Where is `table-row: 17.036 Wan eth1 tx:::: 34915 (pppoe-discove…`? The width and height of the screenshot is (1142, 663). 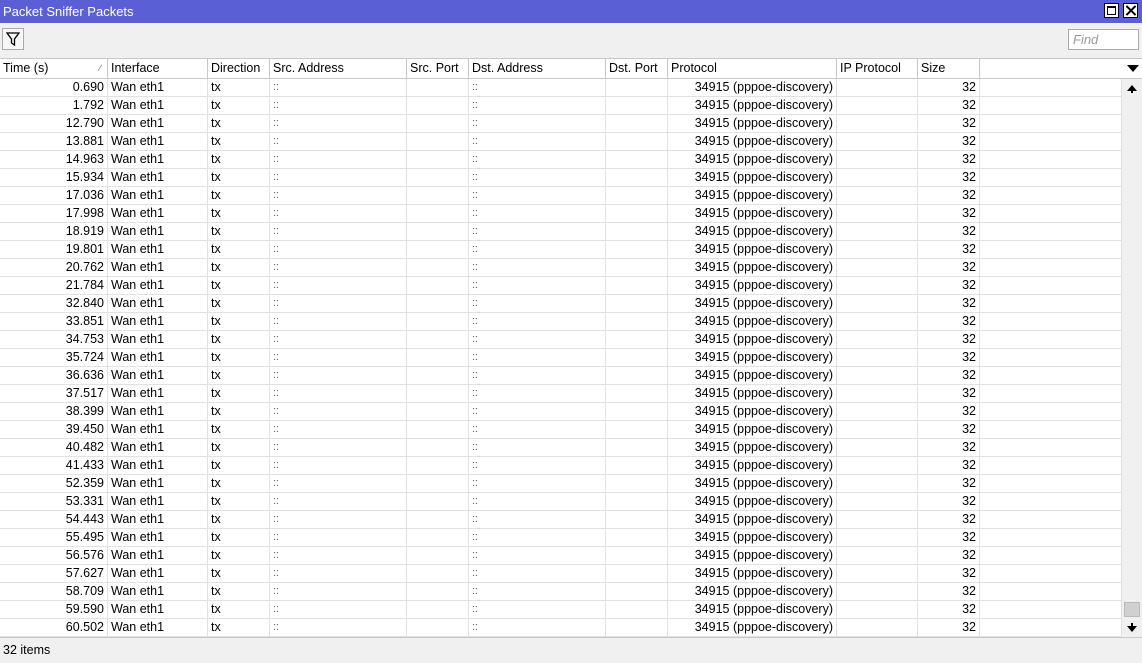
table-row: 17.036 Wan eth1 tx:::: 34915 (pppoe-discove… is located at coordinates (560, 196).